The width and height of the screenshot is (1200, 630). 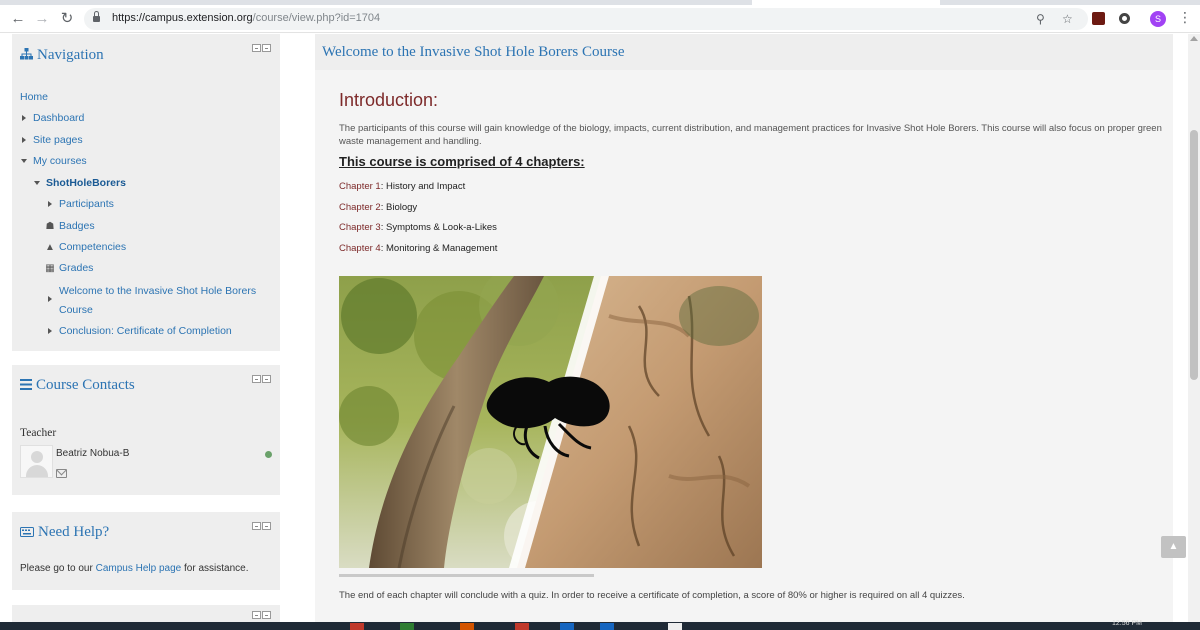 I want to click on campus-help-link: Campus Help page, so click(x=139, y=568).